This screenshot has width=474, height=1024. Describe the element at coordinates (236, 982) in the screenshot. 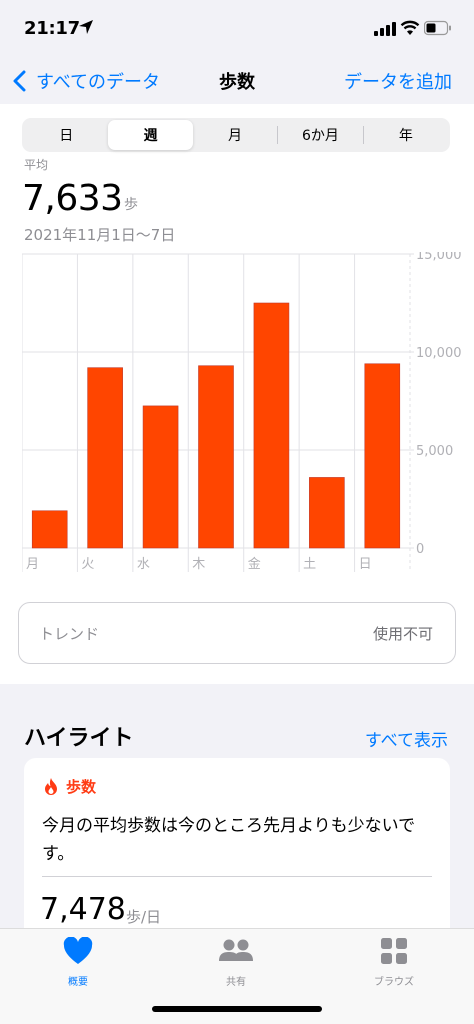

I see `tab-sharing-label: 共有` at that location.